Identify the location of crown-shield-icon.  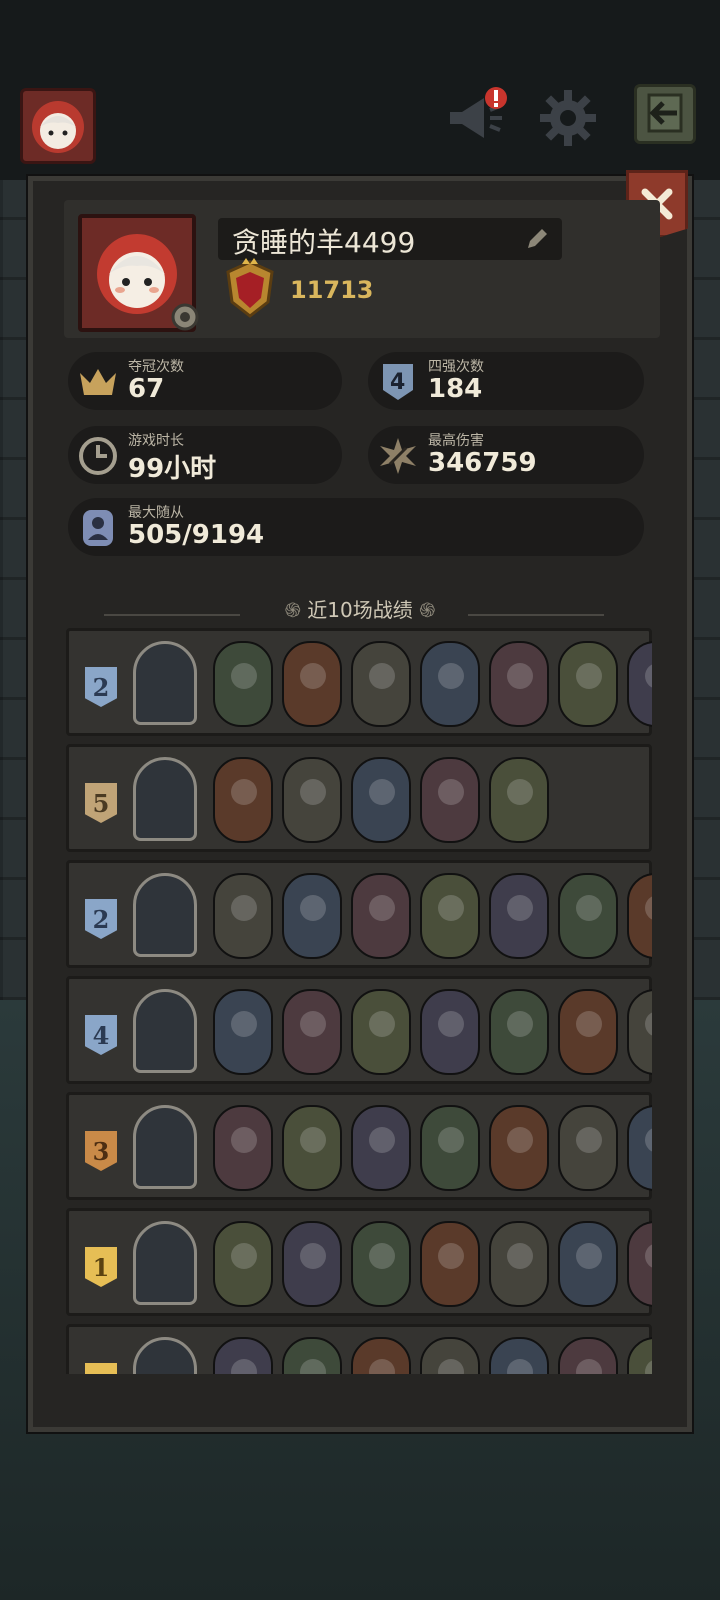
(250, 288).